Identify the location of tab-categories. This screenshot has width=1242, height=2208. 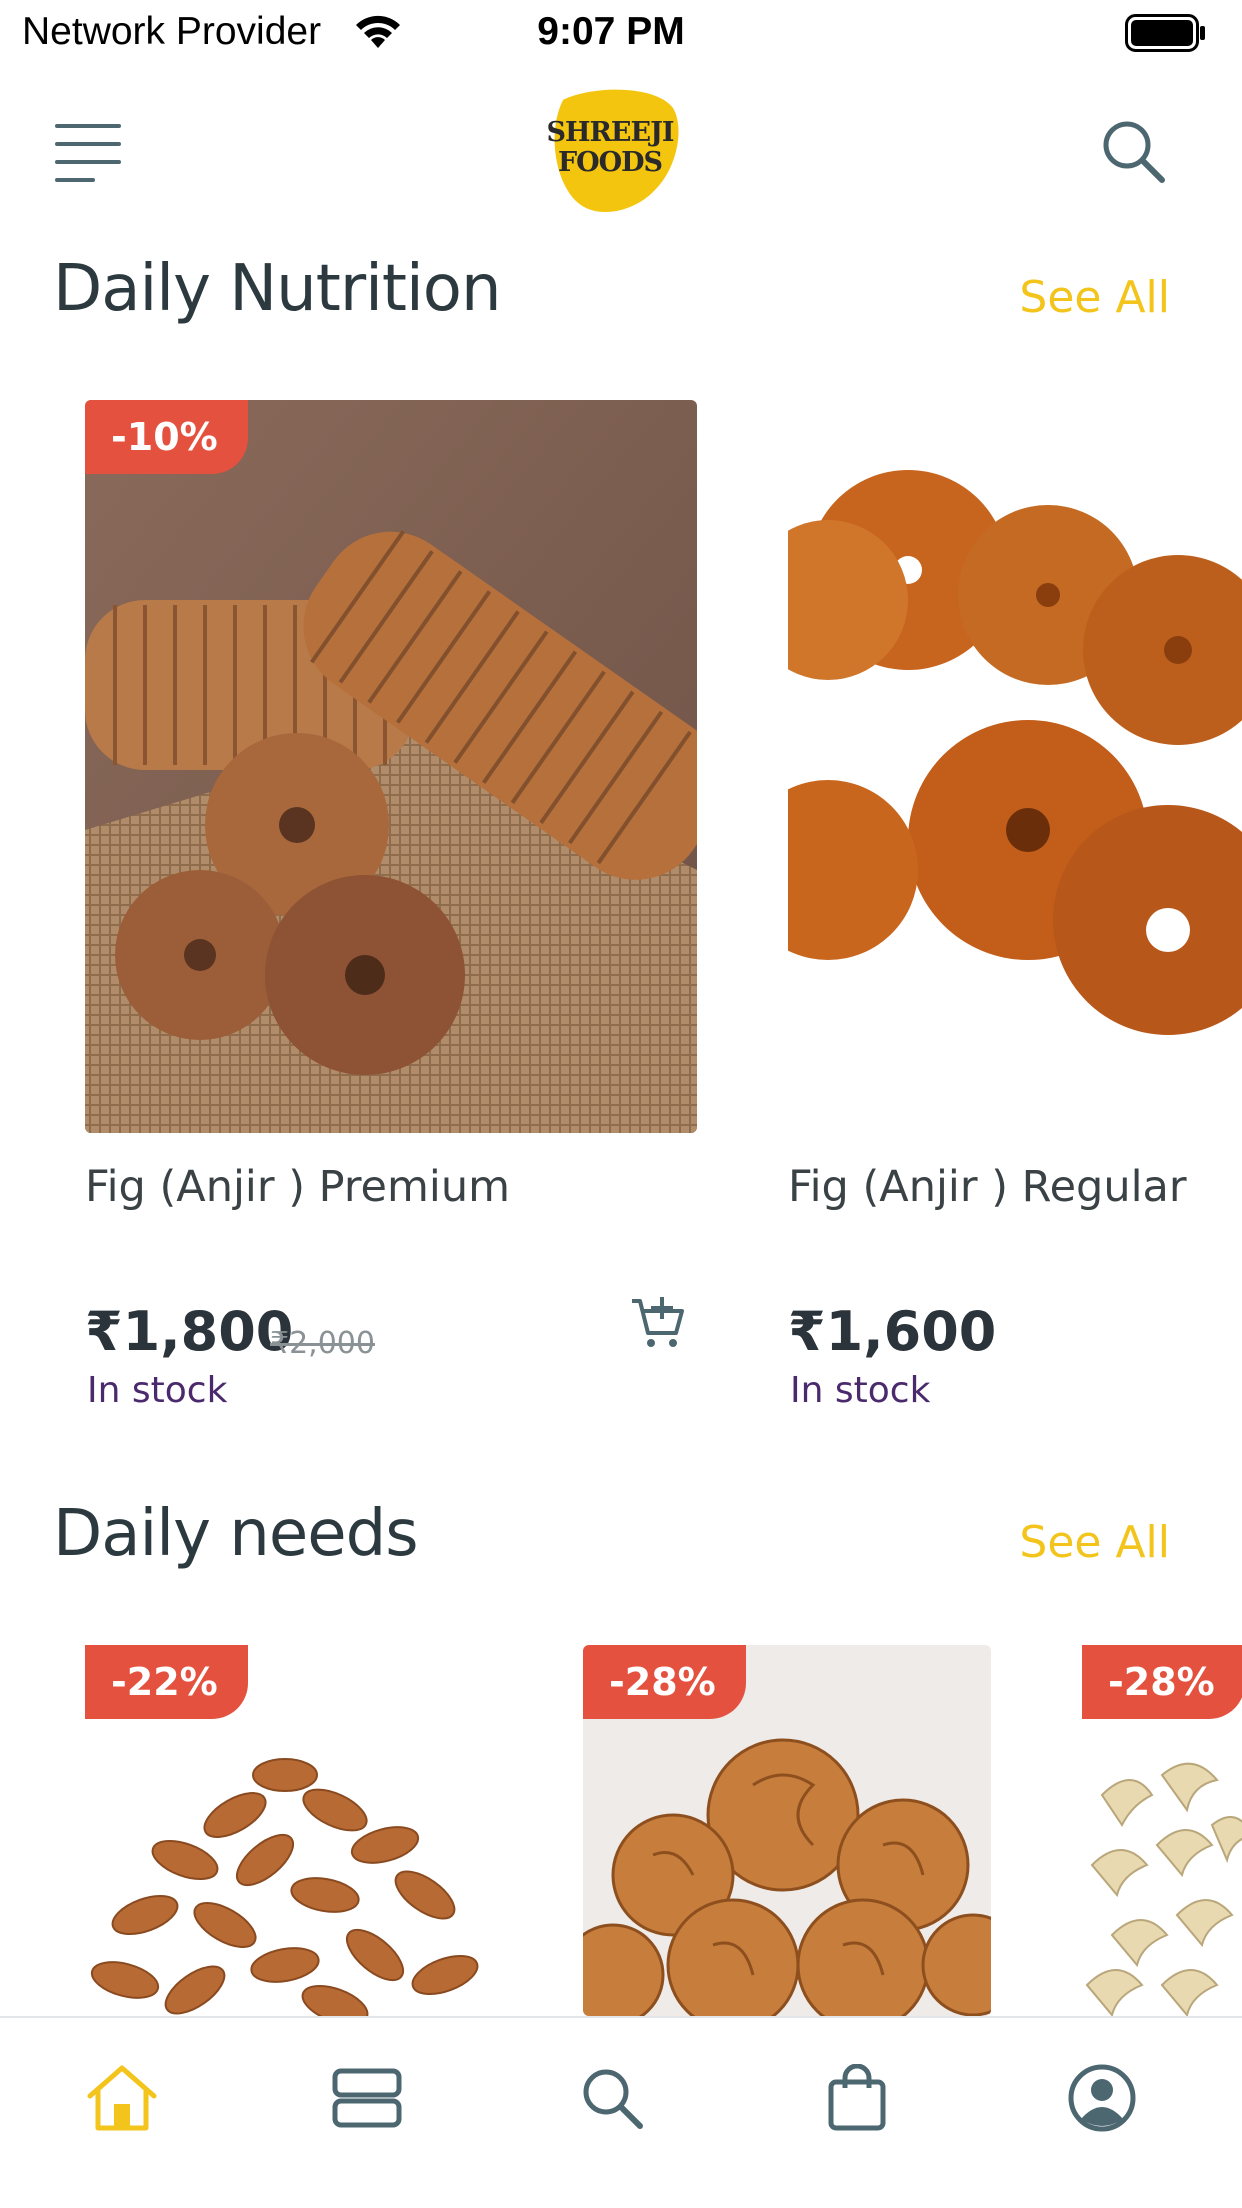
(367, 2098).